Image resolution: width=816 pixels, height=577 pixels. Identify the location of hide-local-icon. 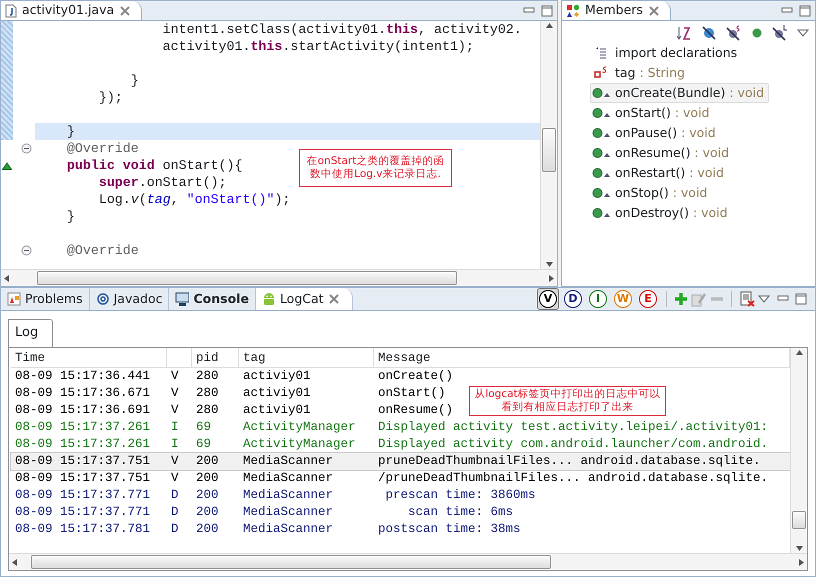
(780, 33).